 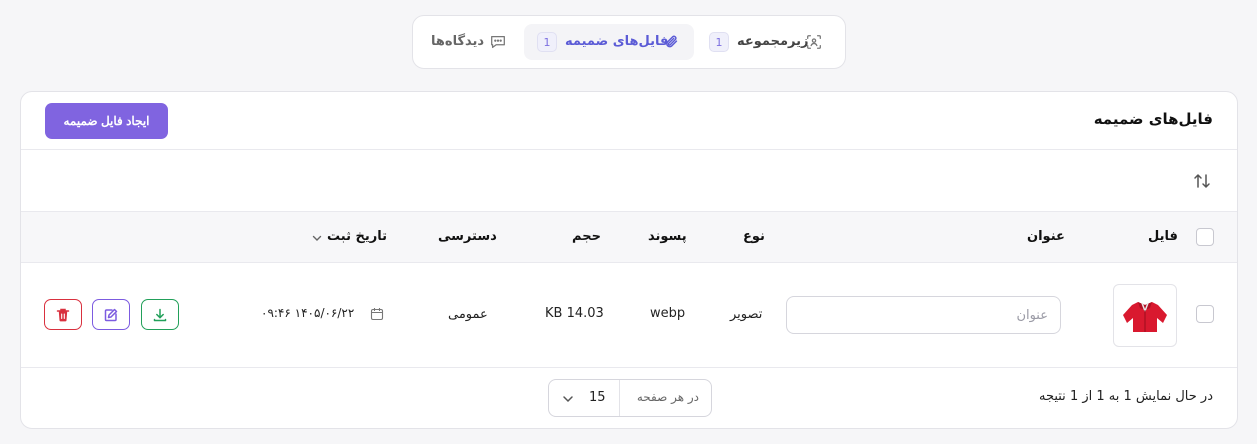 I want to click on download-icon, so click(x=160, y=314).